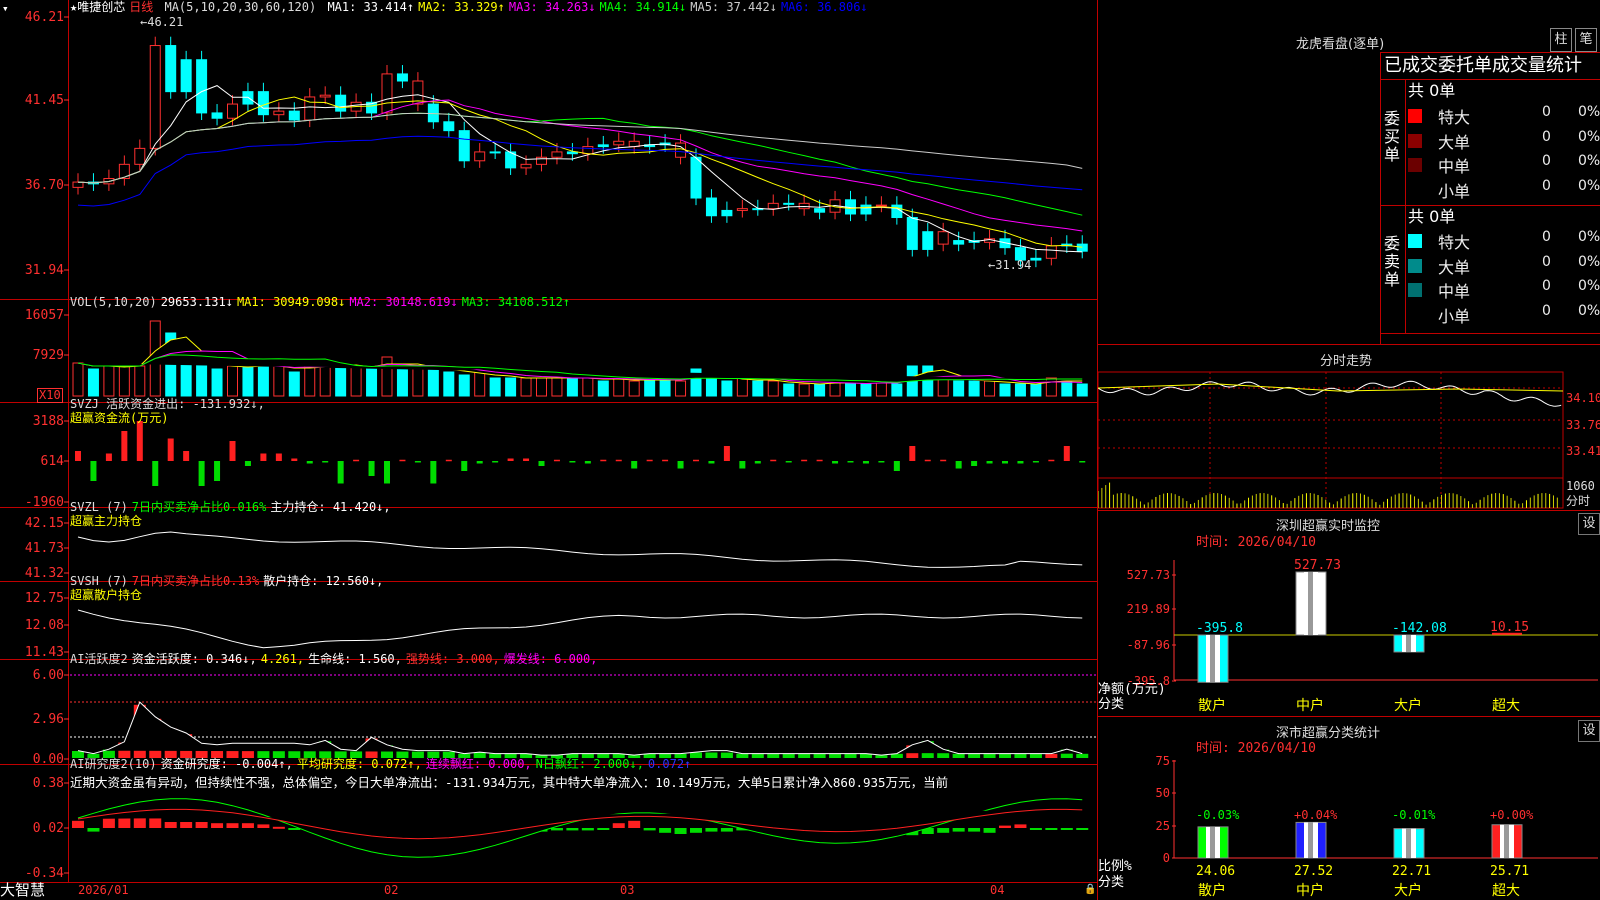 The height and width of the screenshot is (900, 1600). Describe the element at coordinates (44, 598) in the screenshot. I see `y-tick-label: 12.75` at that location.